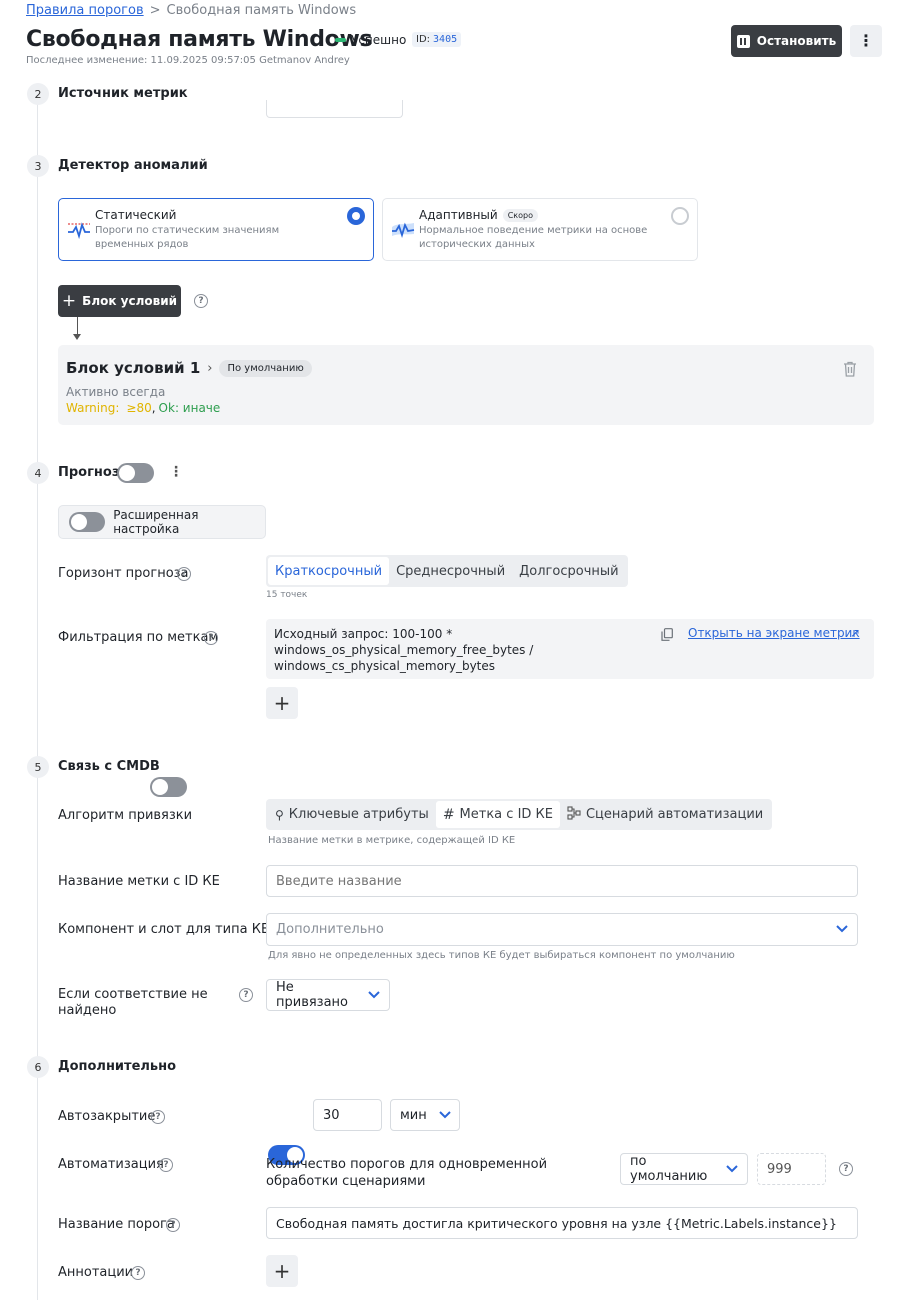 The image size is (902, 1300). I want to click on advanced-settings-toggle, so click(87, 522).